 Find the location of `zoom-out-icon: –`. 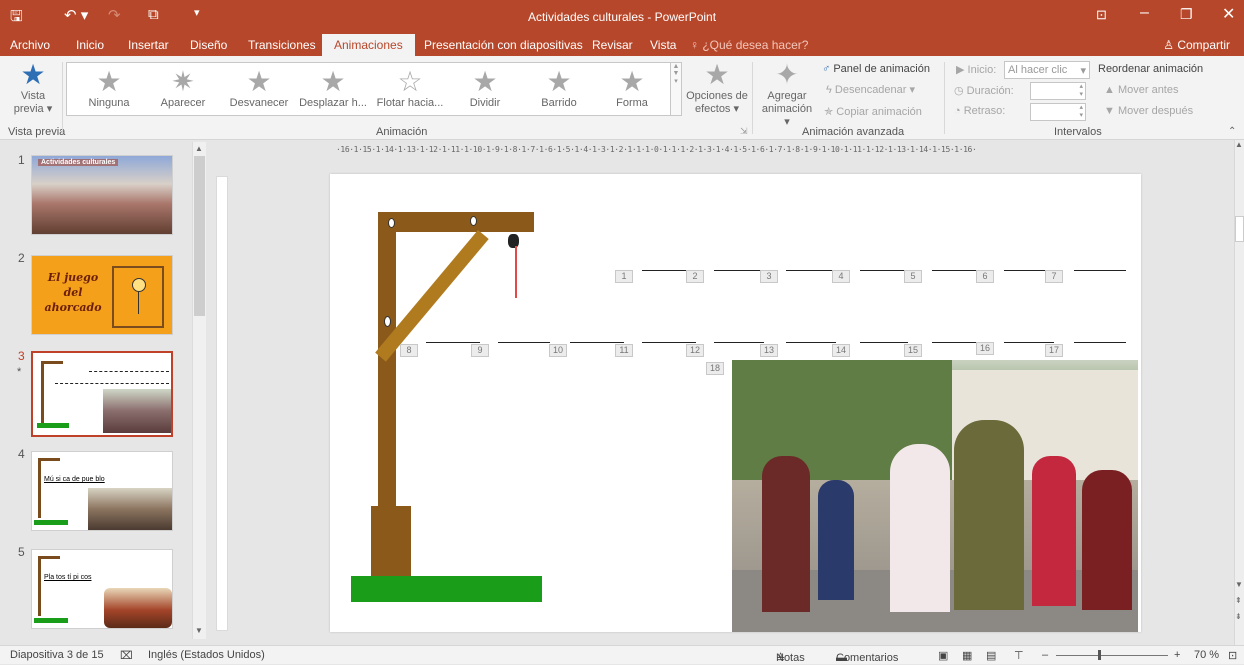

zoom-out-icon: – is located at coordinates (1045, 655).